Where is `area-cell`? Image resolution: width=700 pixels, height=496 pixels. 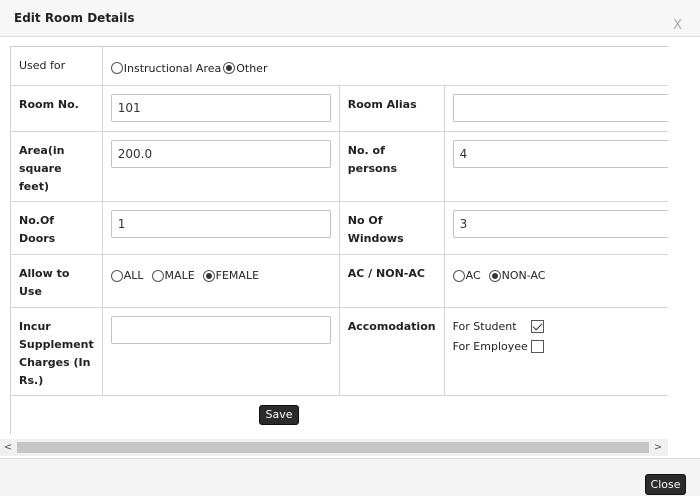 area-cell is located at coordinates (221, 166).